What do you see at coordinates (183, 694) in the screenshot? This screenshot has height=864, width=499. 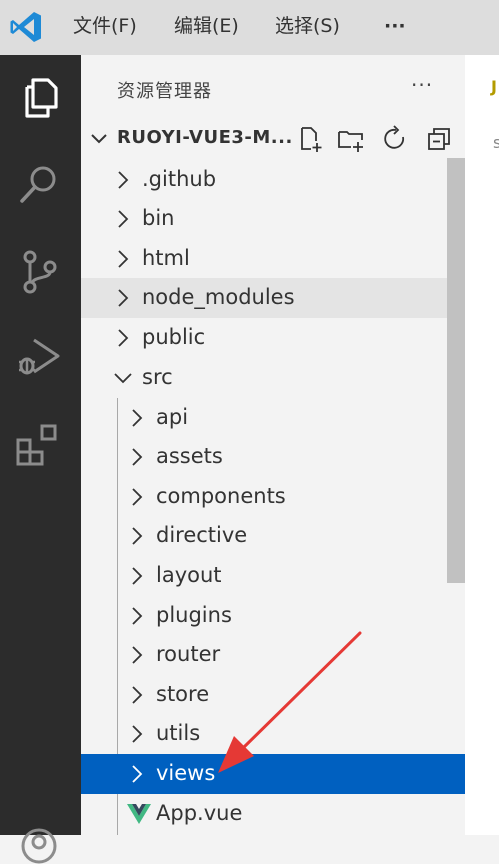 I see `tree-item-label: store` at bounding box center [183, 694].